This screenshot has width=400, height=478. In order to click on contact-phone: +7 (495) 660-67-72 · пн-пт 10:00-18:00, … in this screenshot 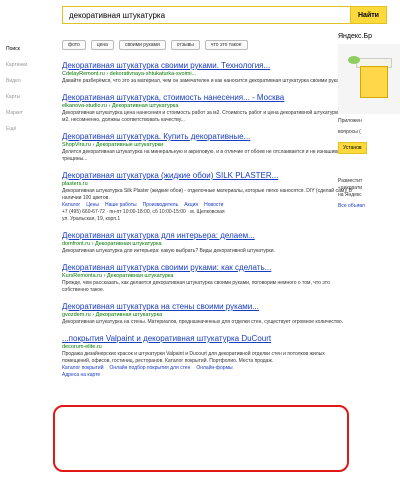, I will do `click(143, 212)`.